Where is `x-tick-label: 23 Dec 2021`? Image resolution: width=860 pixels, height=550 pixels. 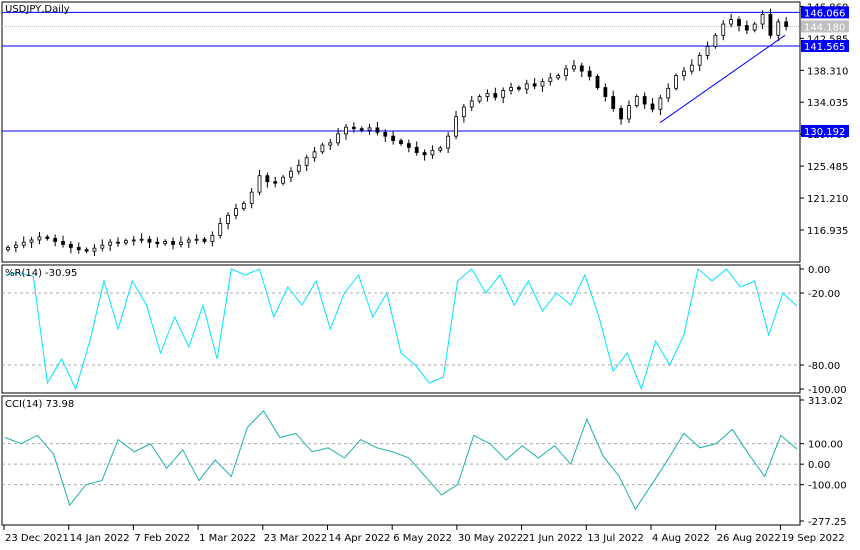 x-tick-label: 23 Dec 2021 is located at coordinates (37, 538).